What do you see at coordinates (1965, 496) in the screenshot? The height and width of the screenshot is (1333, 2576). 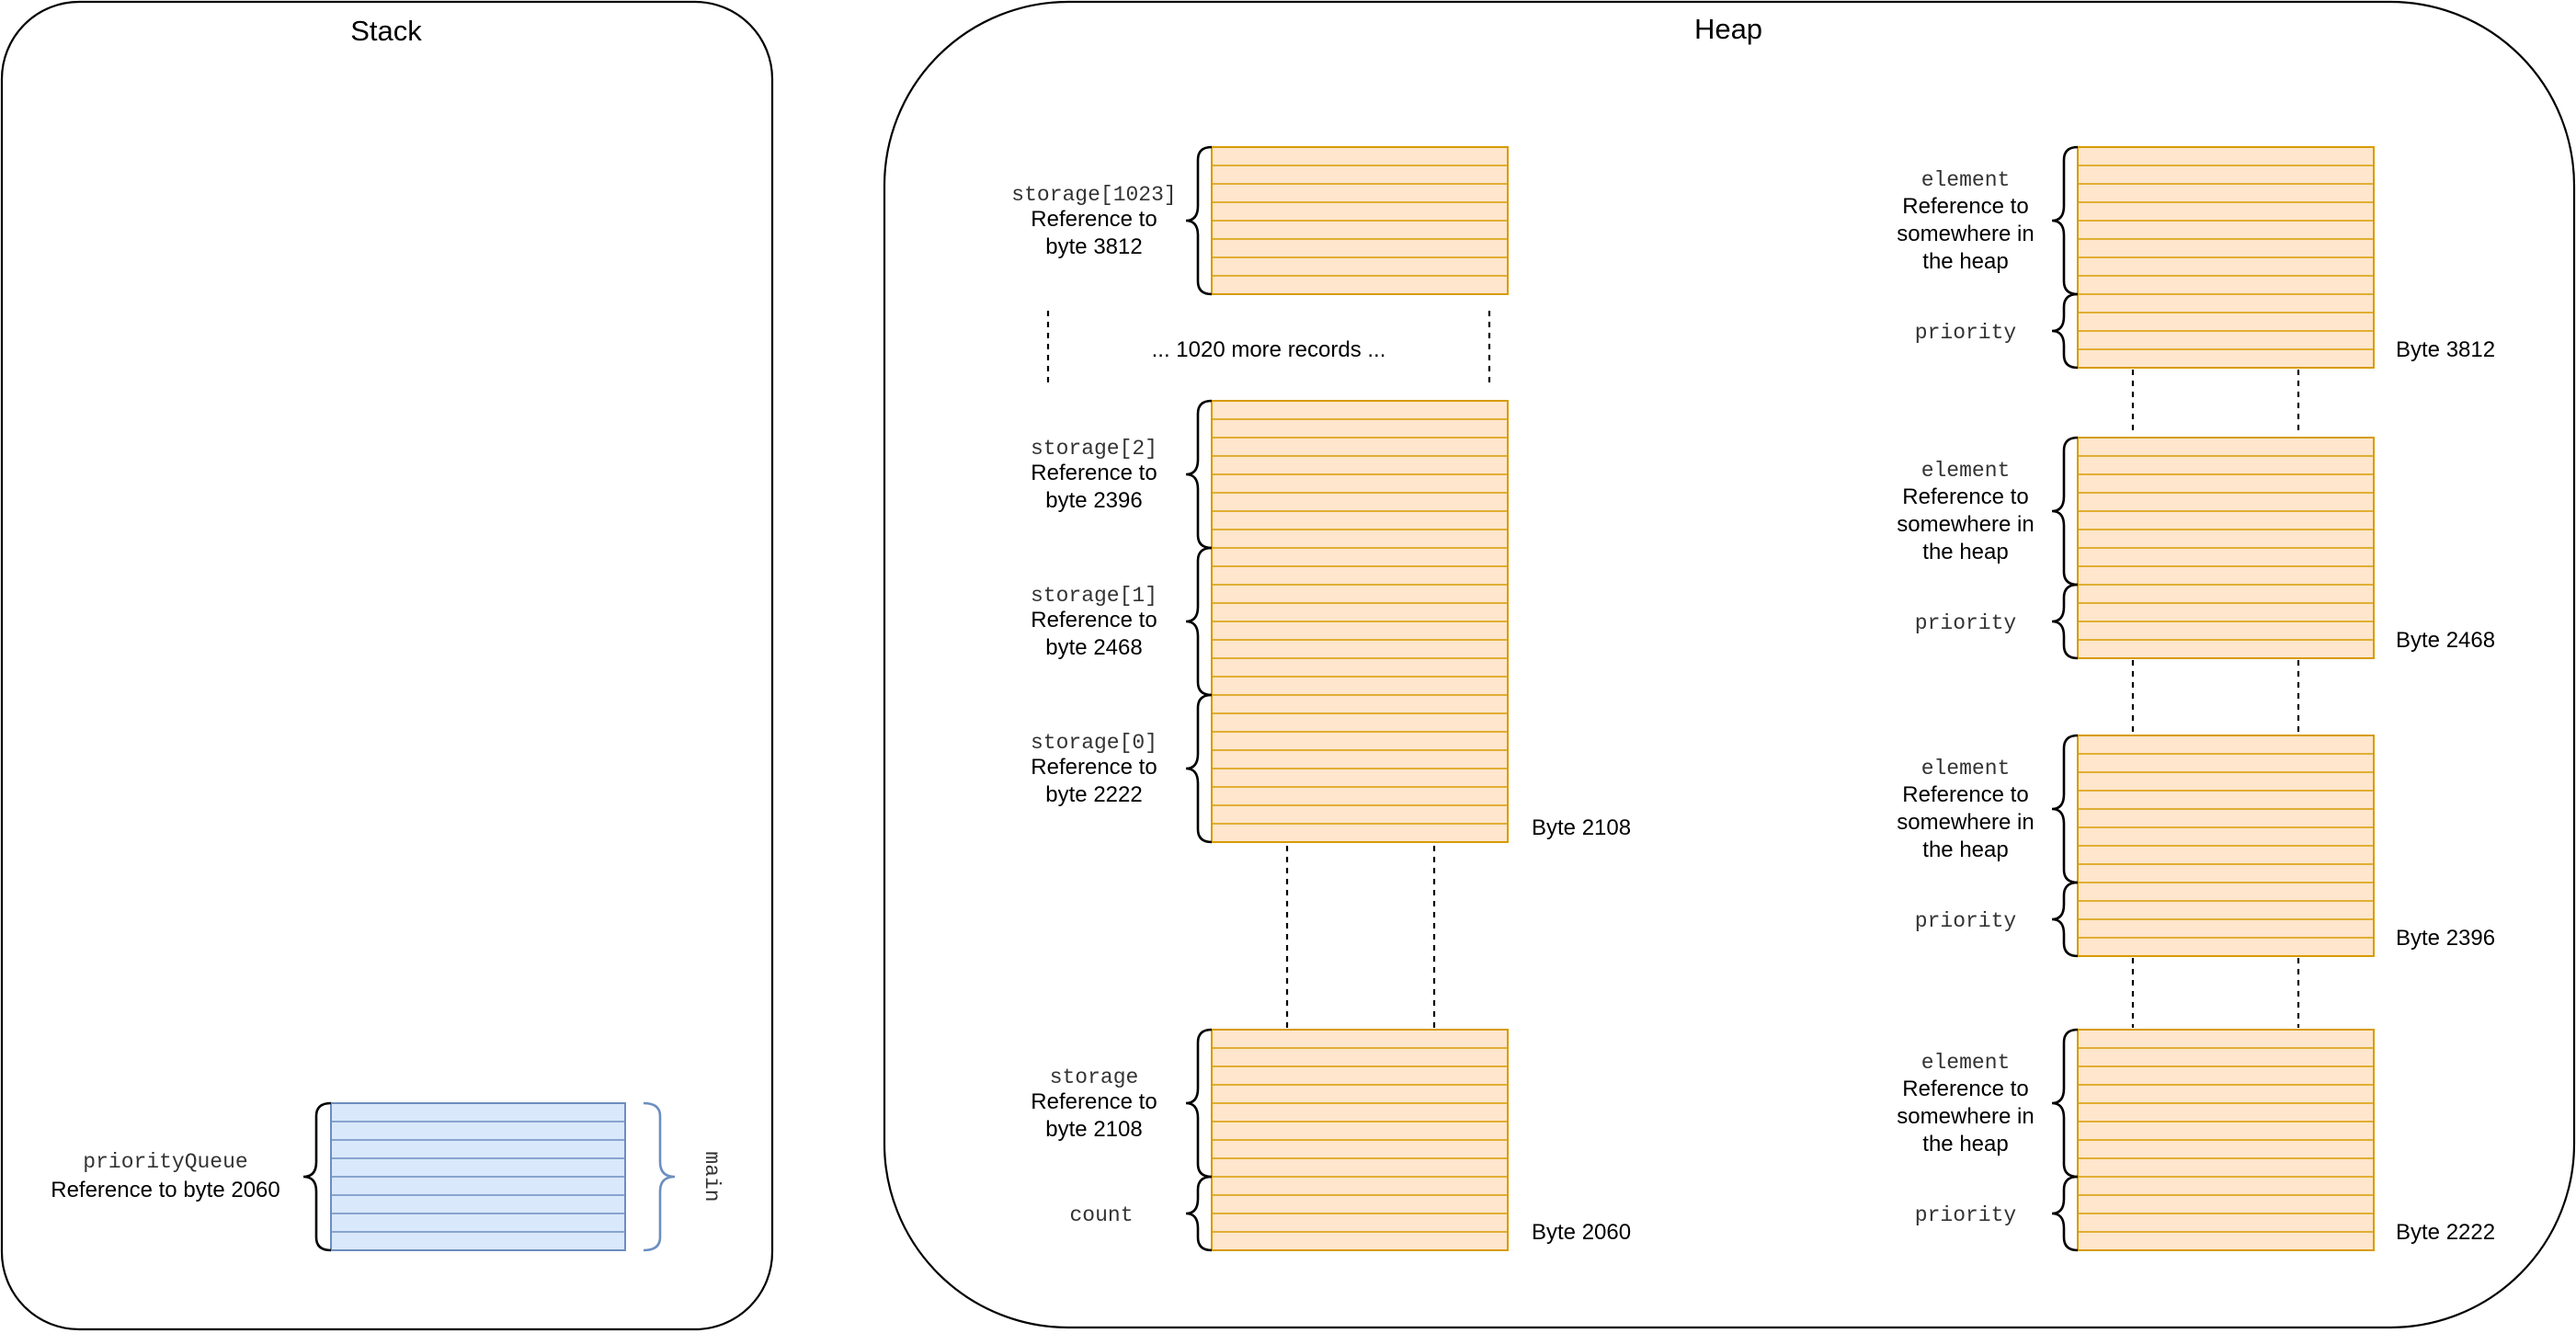 I see `record-2468-element-desc-line1: Reference to` at bounding box center [1965, 496].